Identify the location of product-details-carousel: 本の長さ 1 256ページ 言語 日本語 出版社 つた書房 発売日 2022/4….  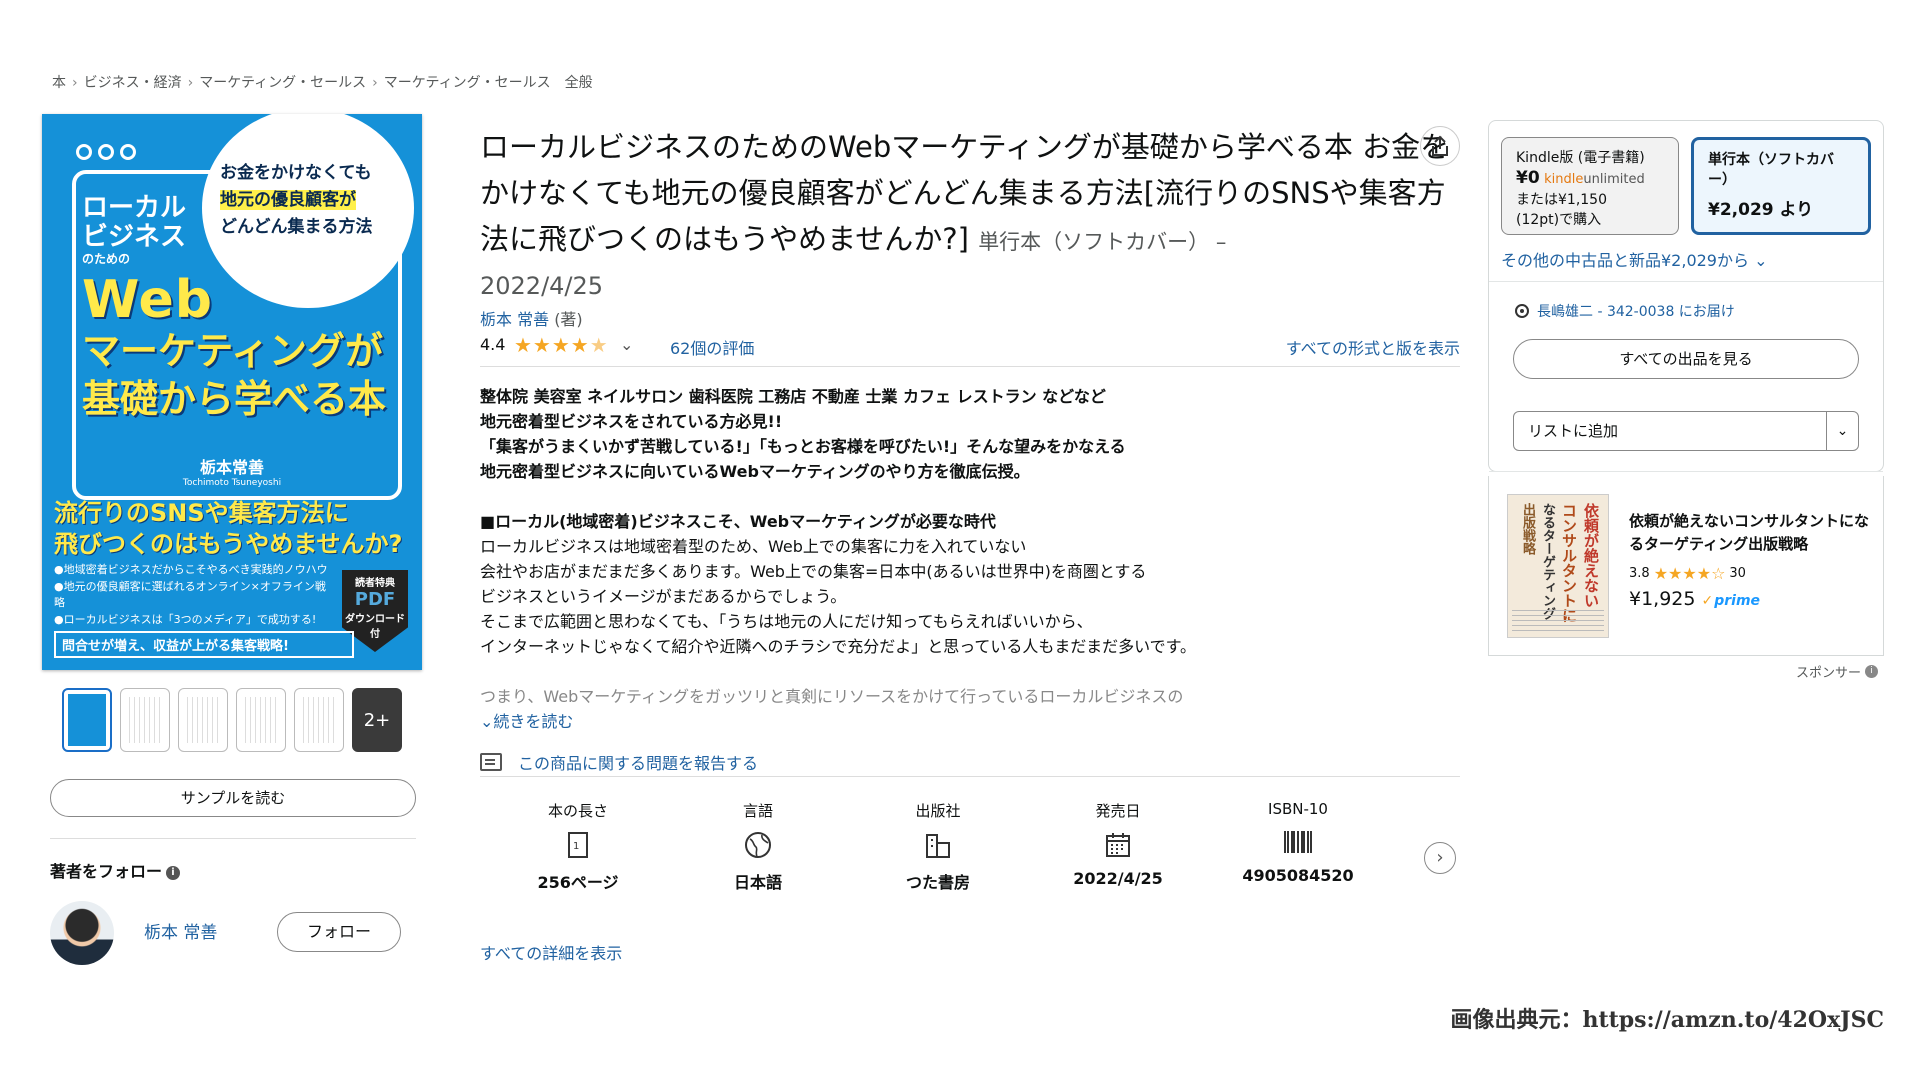
(970, 855).